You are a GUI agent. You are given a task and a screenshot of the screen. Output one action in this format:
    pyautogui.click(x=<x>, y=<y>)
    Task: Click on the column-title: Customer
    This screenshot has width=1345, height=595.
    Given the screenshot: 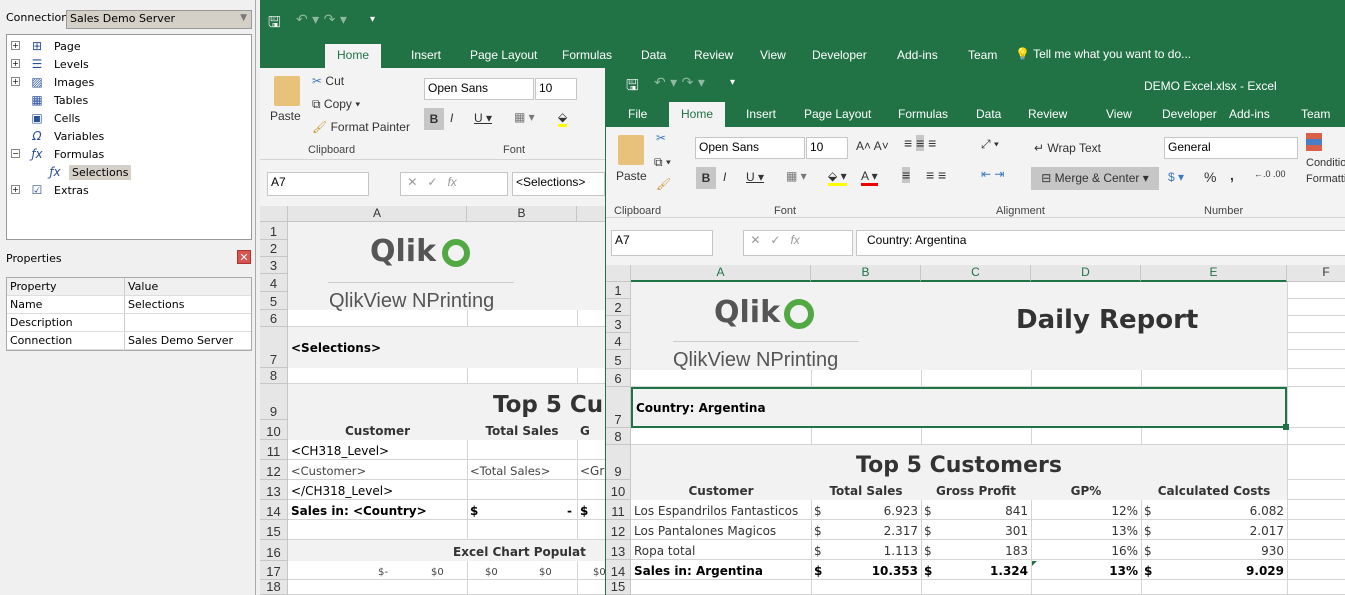 What is the action you would take?
    pyautogui.click(x=721, y=490)
    